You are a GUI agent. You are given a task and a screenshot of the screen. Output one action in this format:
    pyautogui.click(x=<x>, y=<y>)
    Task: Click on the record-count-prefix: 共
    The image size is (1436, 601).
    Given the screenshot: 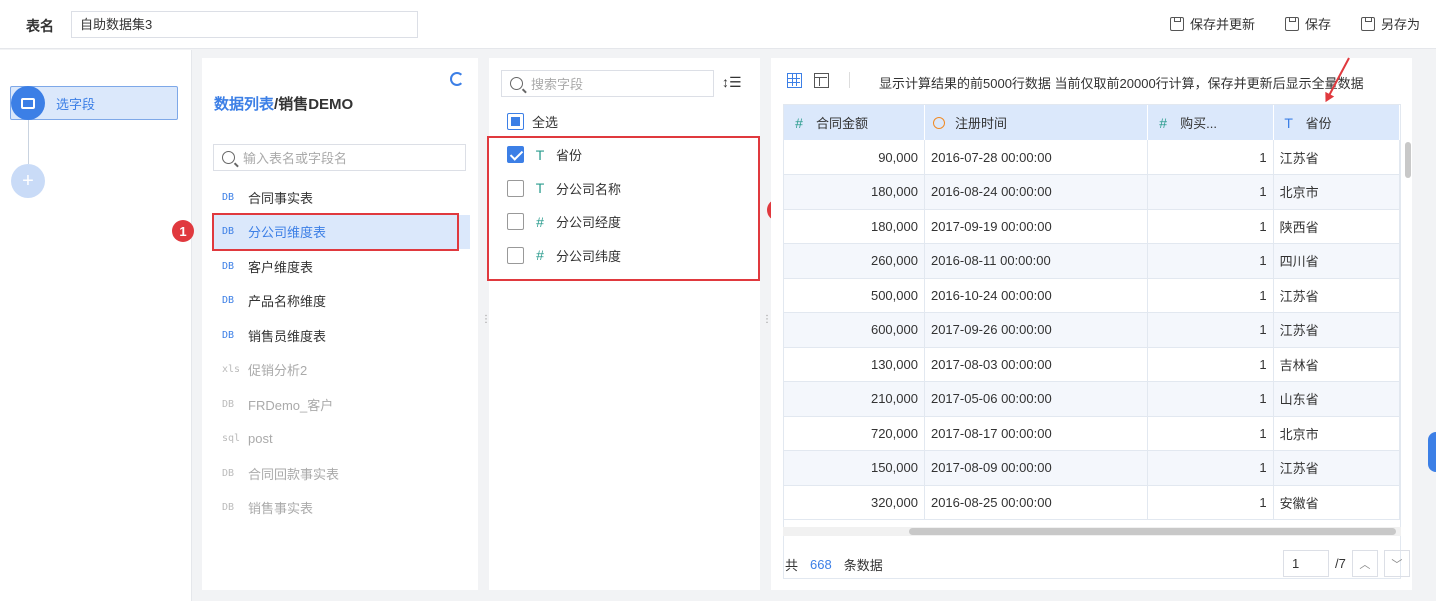 What is the action you would take?
    pyautogui.click(x=792, y=565)
    